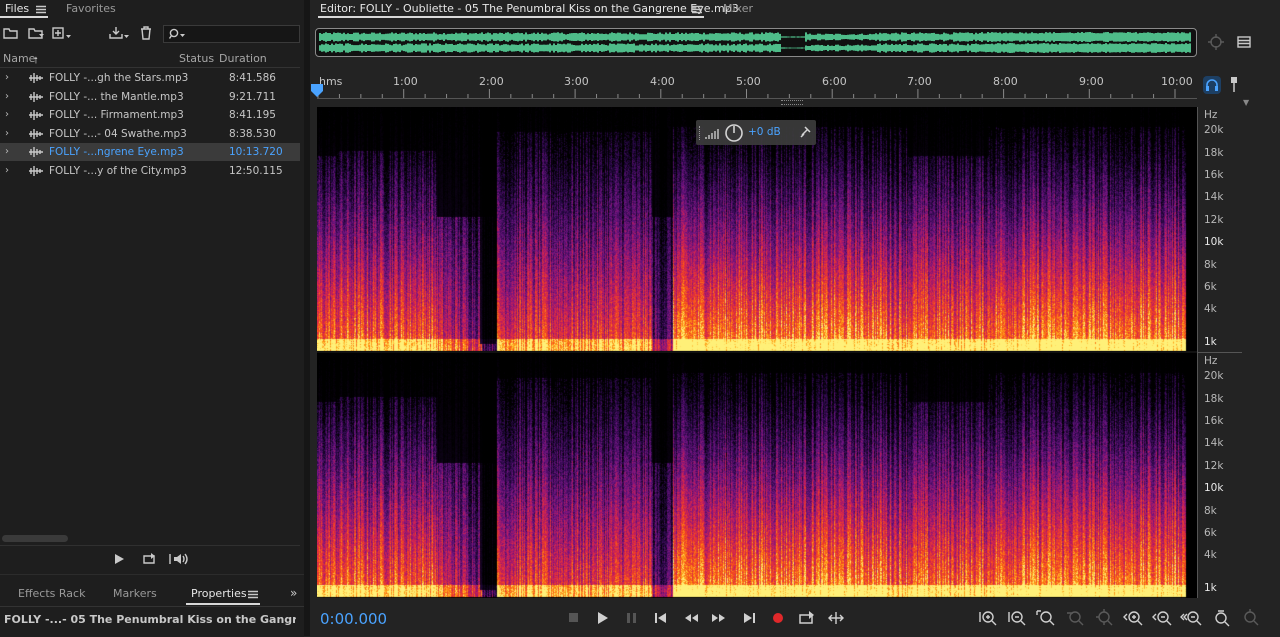 The height and width of the screenshot is (637, 1280). Describe the element at coordinates (1214, 130) in the screenshot. I see `freq-label: 20k` at that location.